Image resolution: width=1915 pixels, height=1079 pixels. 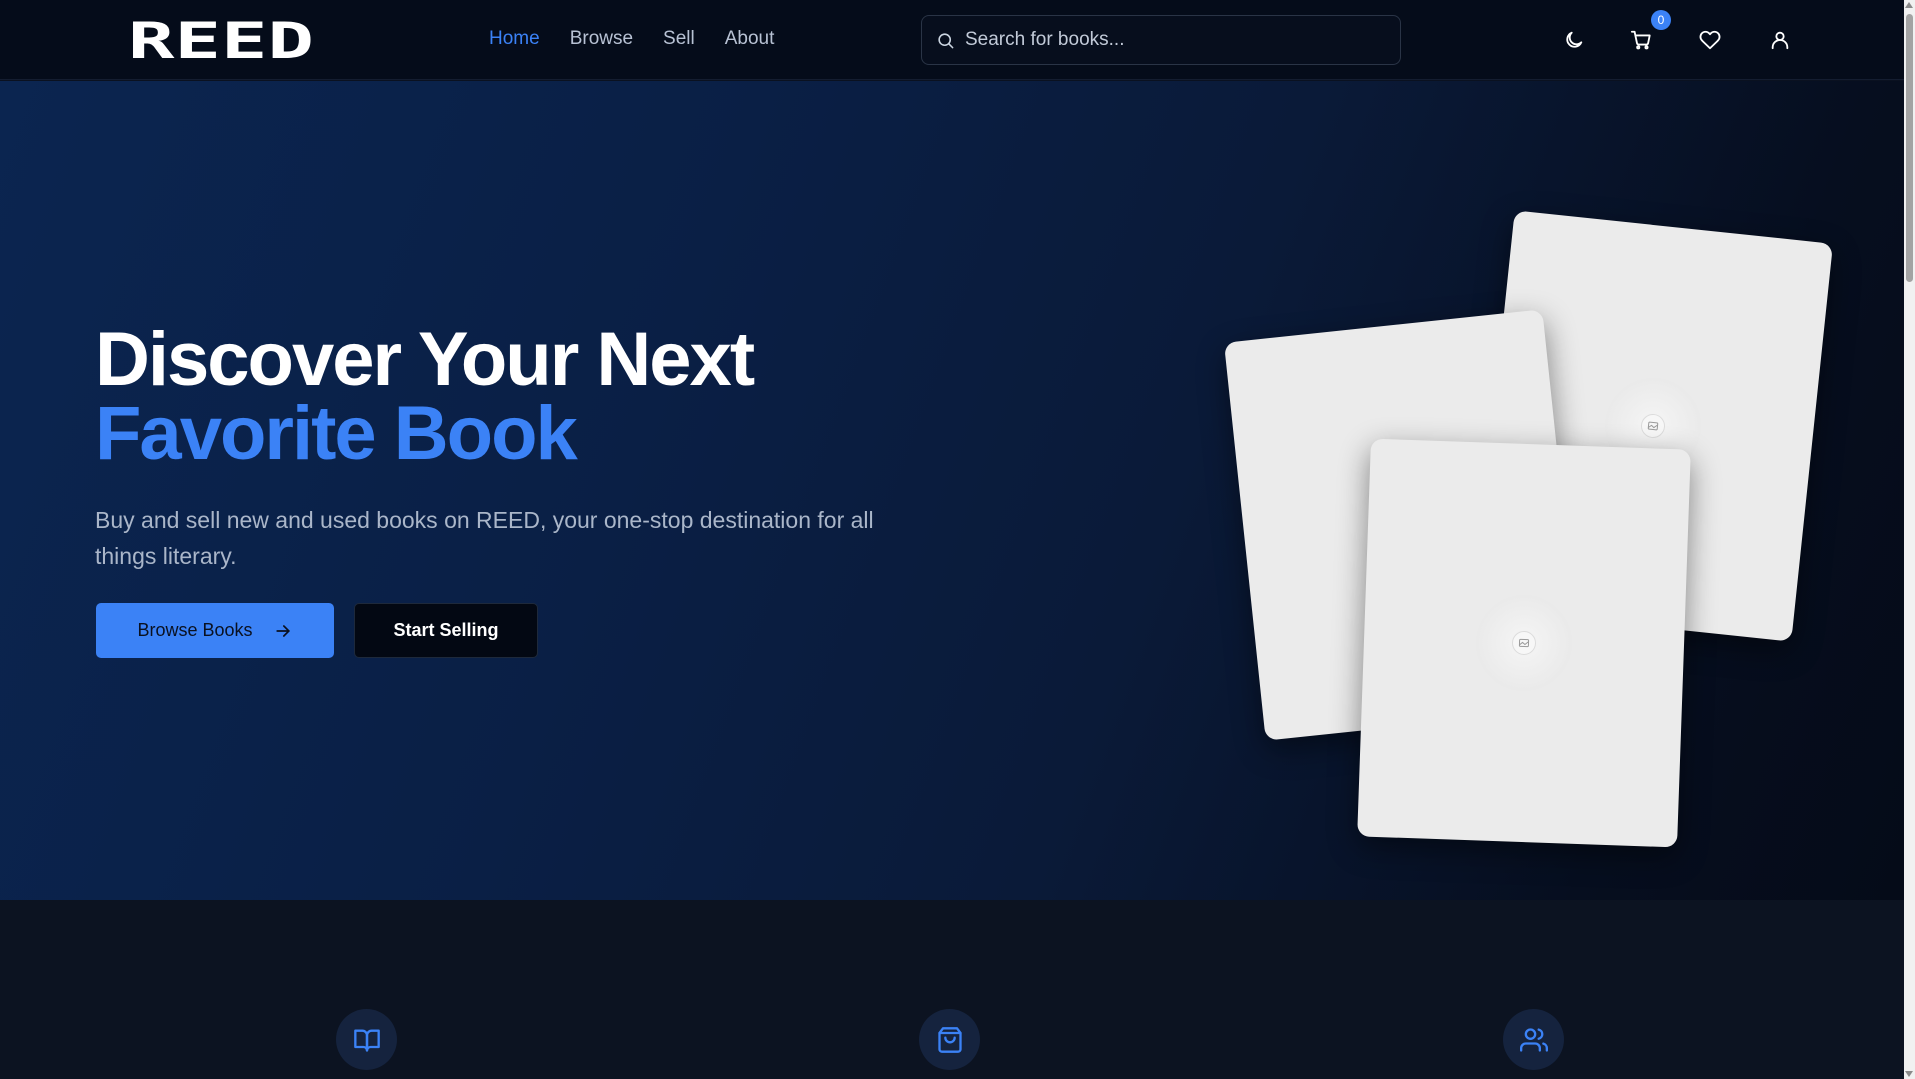 I want to click on cart-icon, so click(x=1640, y=40).